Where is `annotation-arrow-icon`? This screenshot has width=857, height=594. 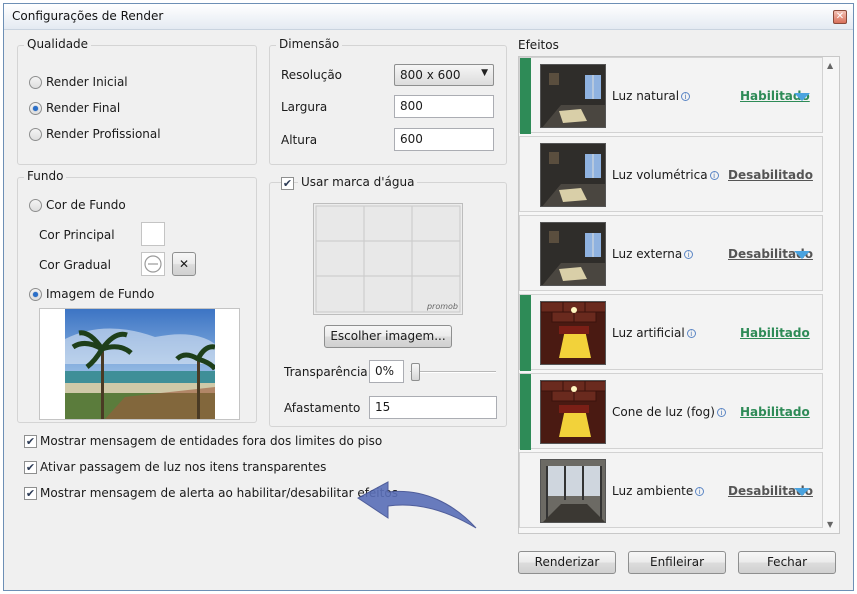
annotation-arrow-icon is located at coordinates (417, 505).